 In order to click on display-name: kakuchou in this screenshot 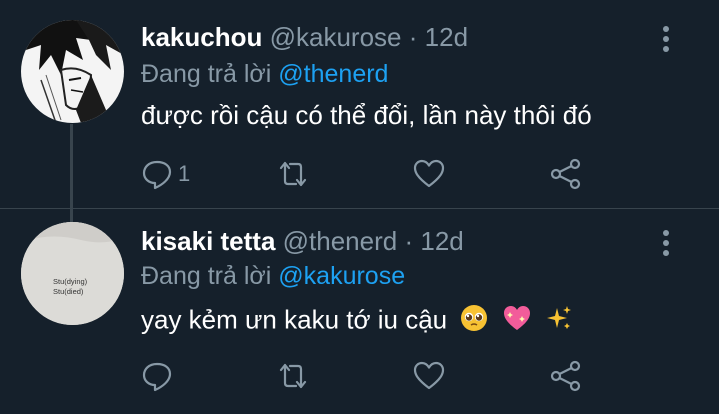, I will do `click(201, 37)`.